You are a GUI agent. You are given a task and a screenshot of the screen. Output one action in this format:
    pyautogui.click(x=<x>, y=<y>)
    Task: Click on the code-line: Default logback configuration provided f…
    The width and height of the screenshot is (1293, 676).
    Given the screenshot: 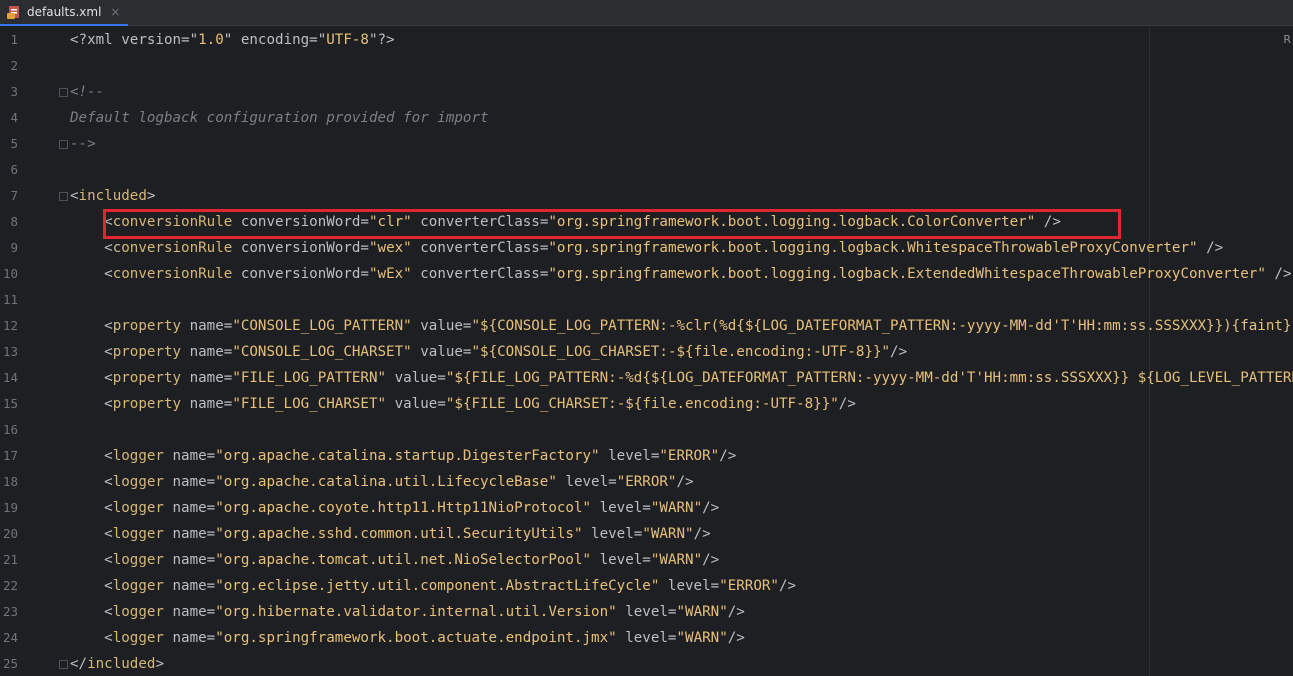 What is the action you would take?
    pyautogui.click(x=279, y=118)
    